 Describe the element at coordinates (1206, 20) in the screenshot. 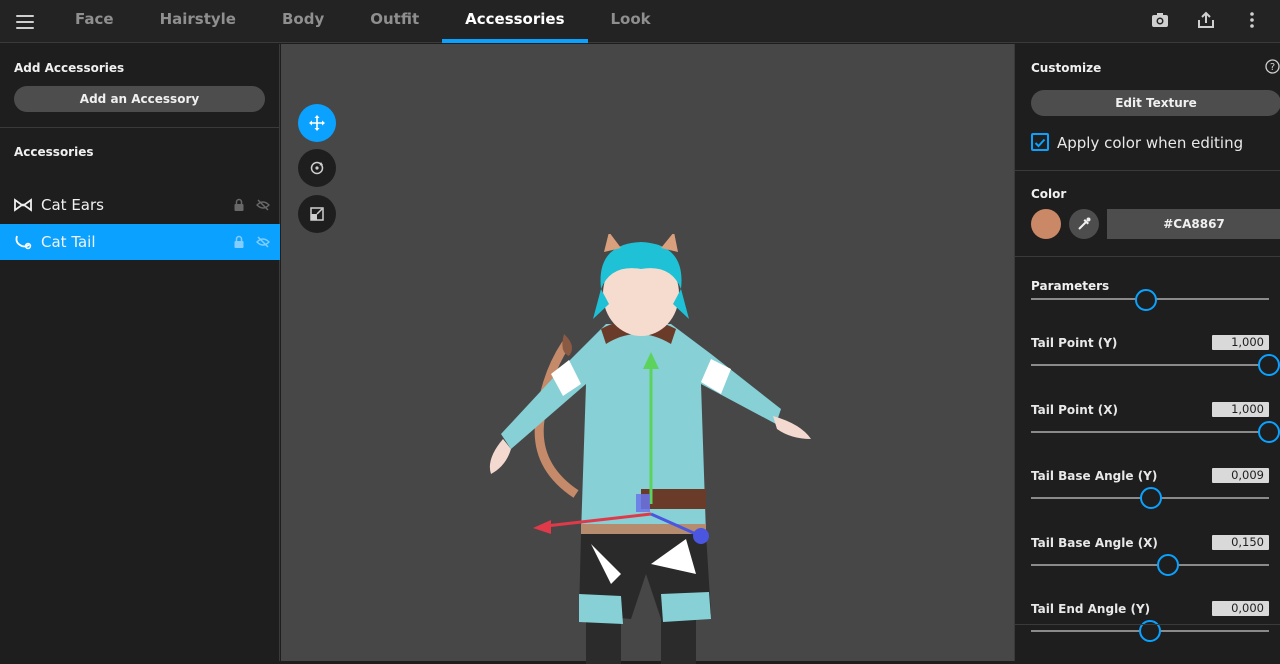

I see `share-icon` at that location.